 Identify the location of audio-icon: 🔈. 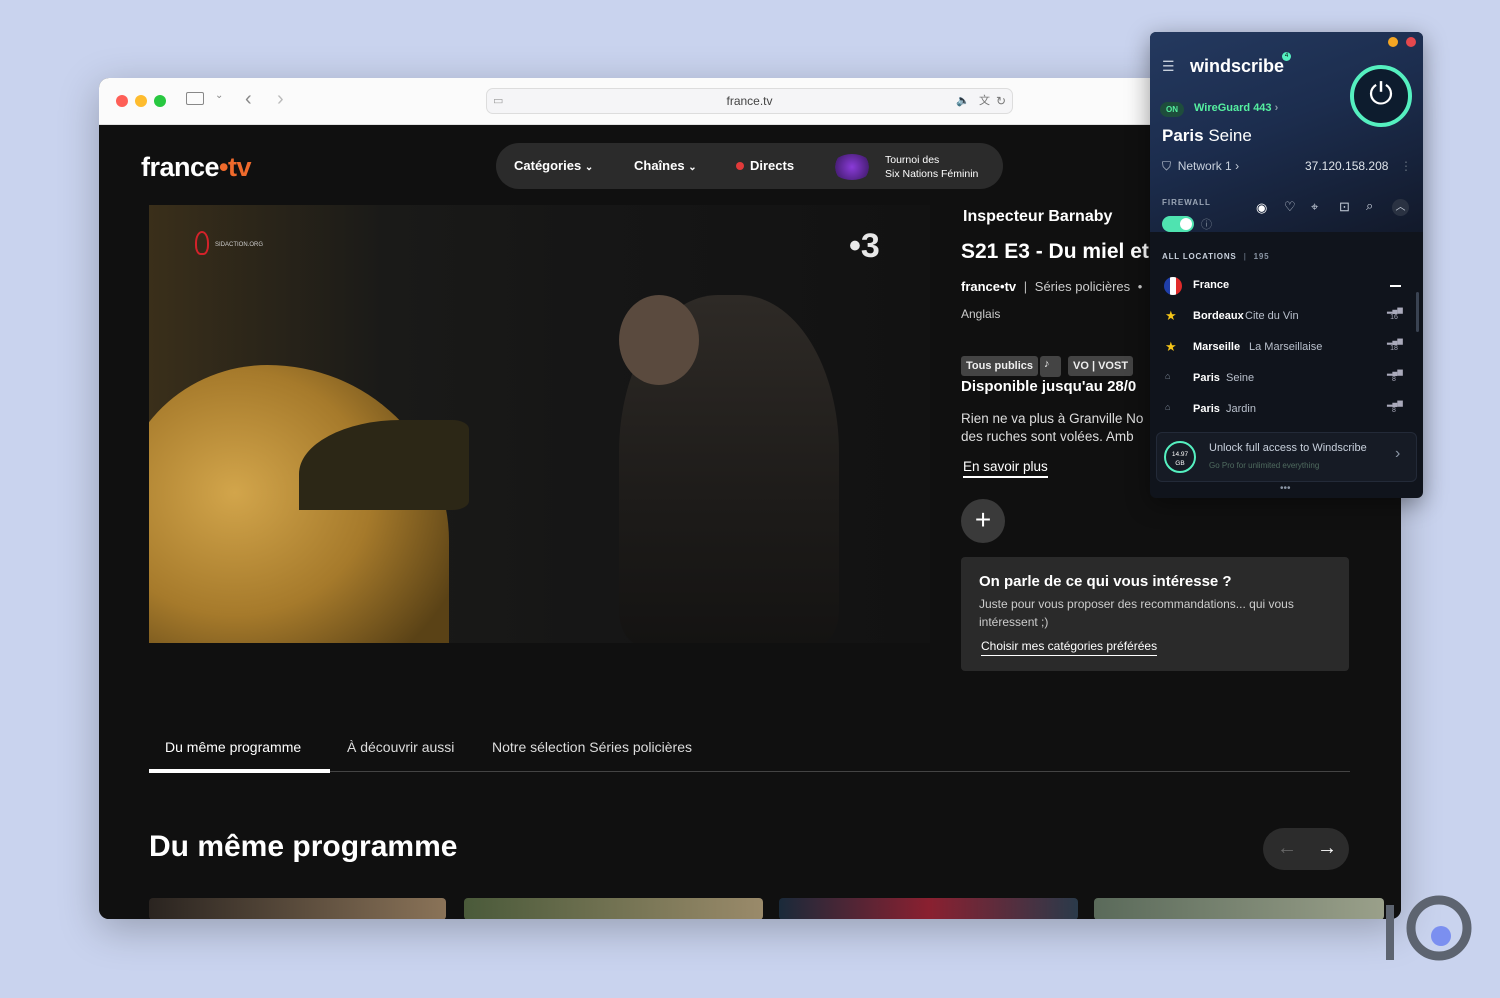
(963, 101).